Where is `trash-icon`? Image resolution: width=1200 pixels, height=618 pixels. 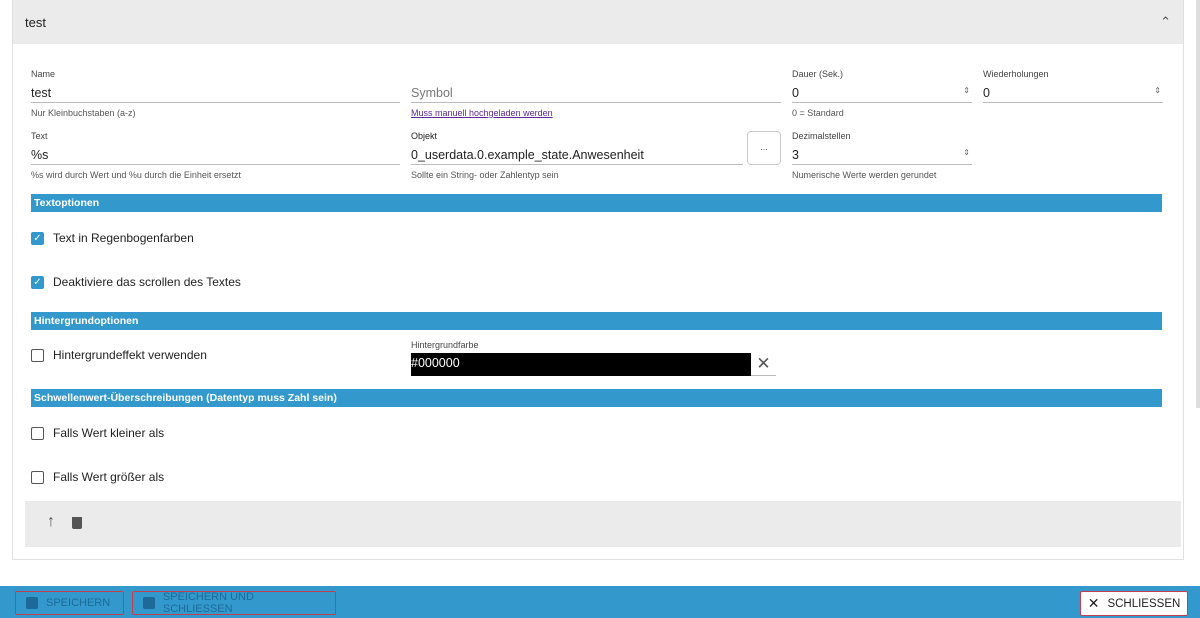 trash-icon is located at coordinates (77, 523).